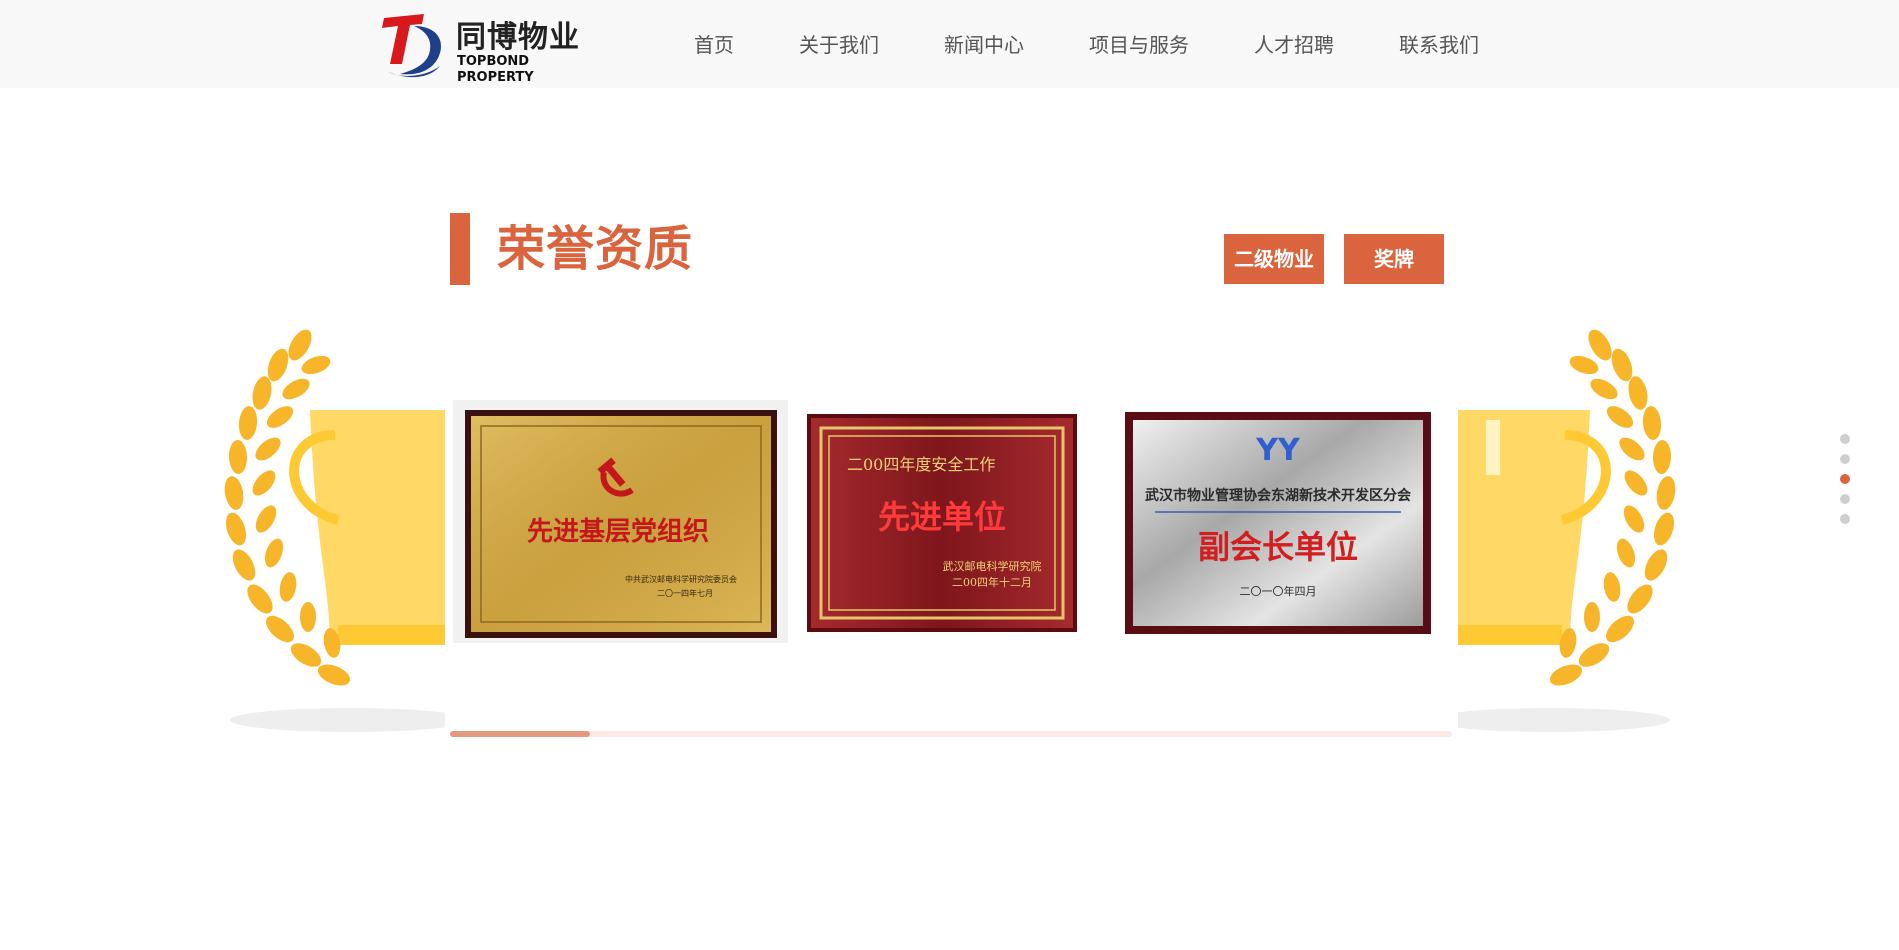  What do you see at coordinates (1294, 45) in the screenshot?
I see `nav-careers: 人才招聘` at bounding box center [1294, 45].